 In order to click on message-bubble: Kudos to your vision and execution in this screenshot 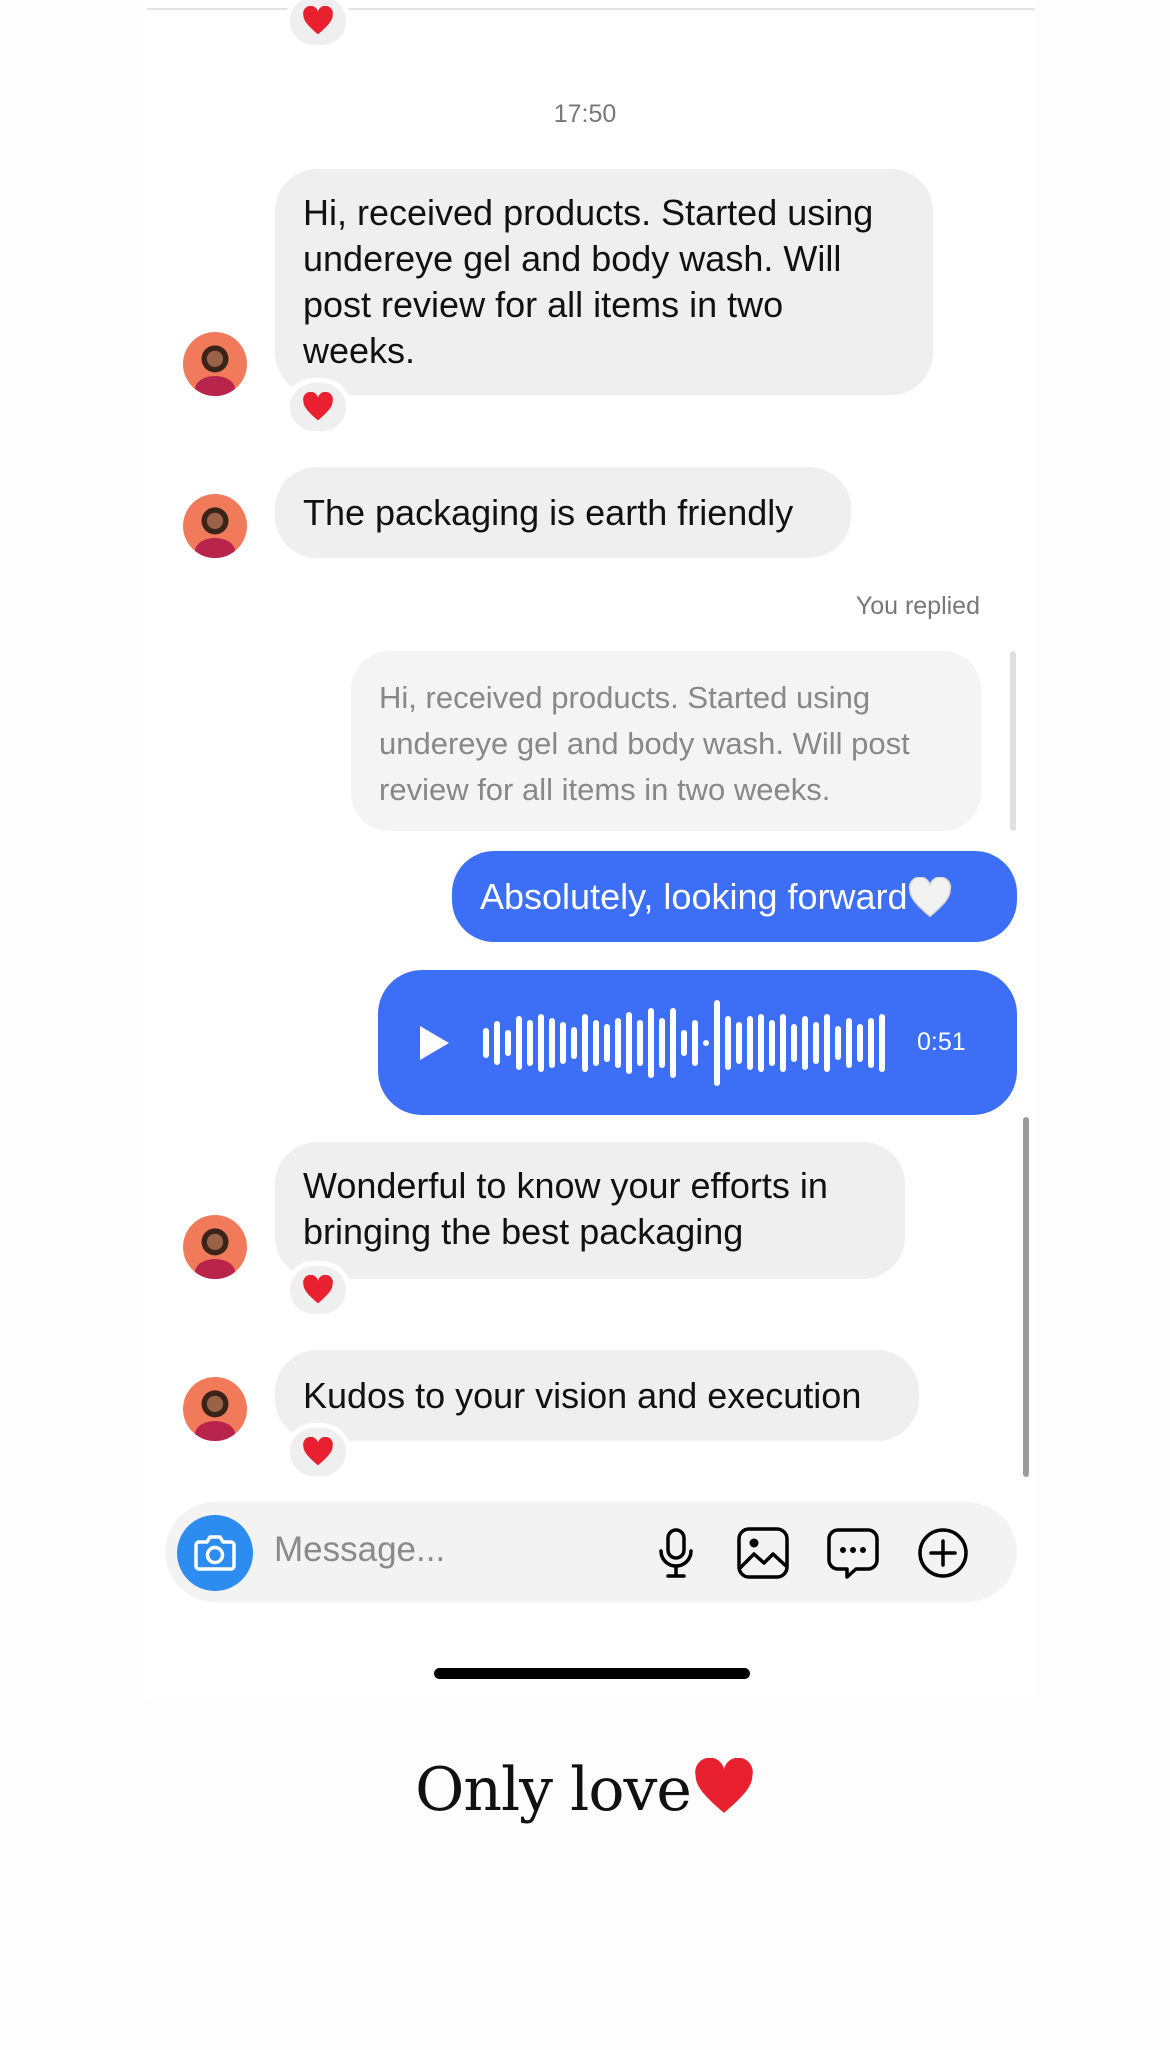, I will do `click(597, 1395)`.